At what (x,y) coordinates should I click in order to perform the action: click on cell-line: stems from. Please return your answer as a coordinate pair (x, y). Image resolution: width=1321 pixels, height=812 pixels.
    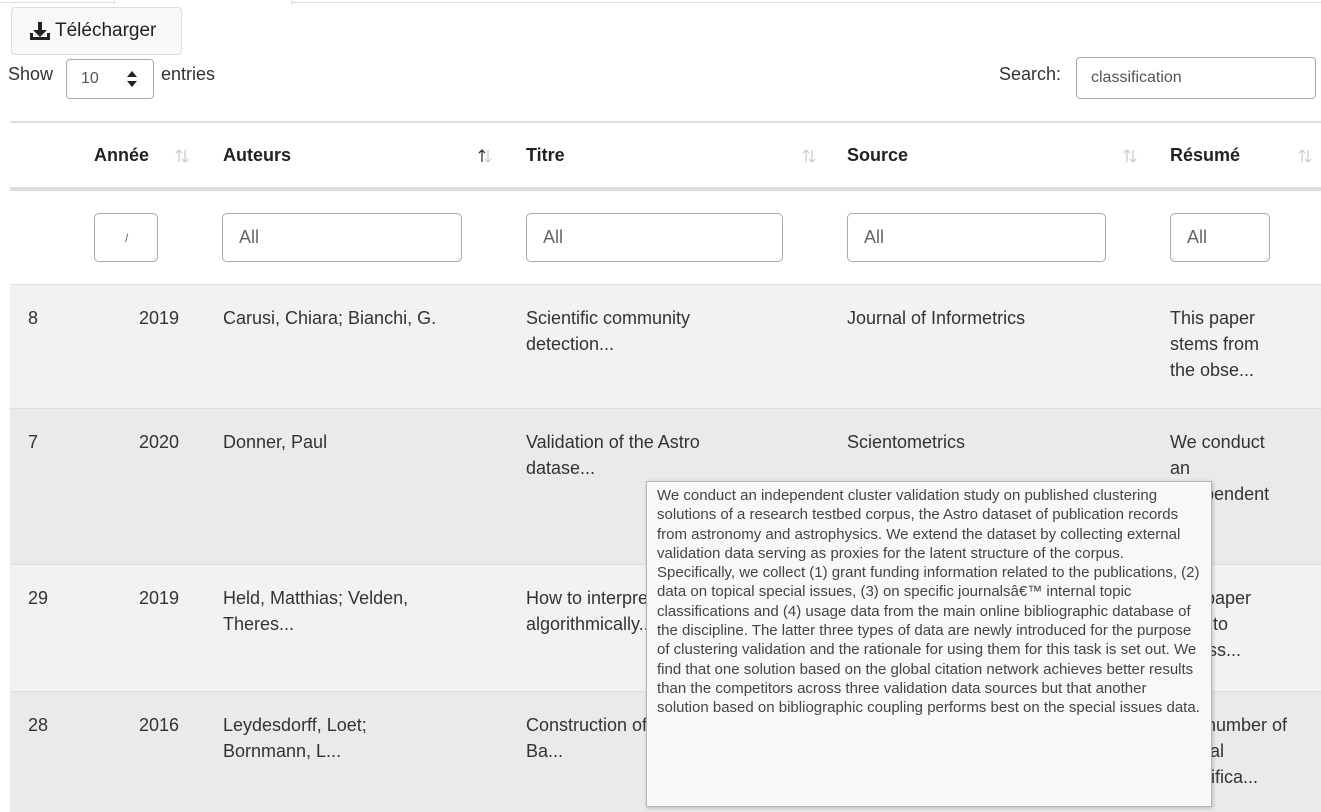
    Looking at the image, I should click on (1215, 344).